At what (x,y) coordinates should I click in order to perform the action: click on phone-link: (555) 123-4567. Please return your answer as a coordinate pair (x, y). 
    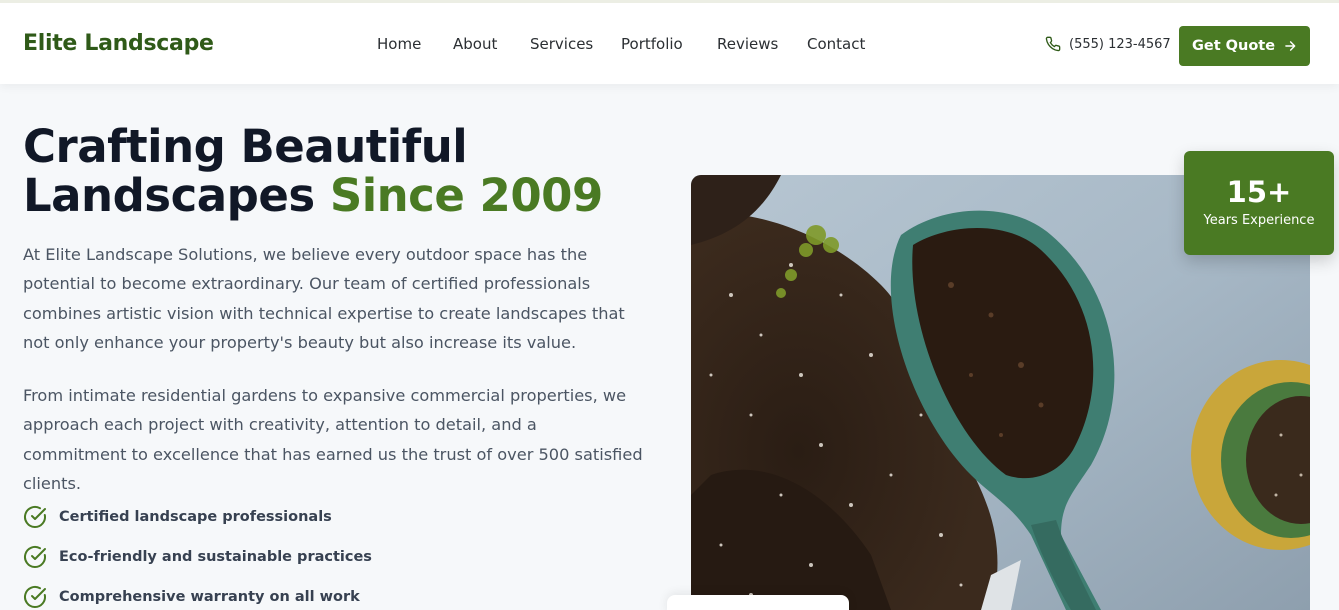
    Looking at the image, I should click on (1108, 44).